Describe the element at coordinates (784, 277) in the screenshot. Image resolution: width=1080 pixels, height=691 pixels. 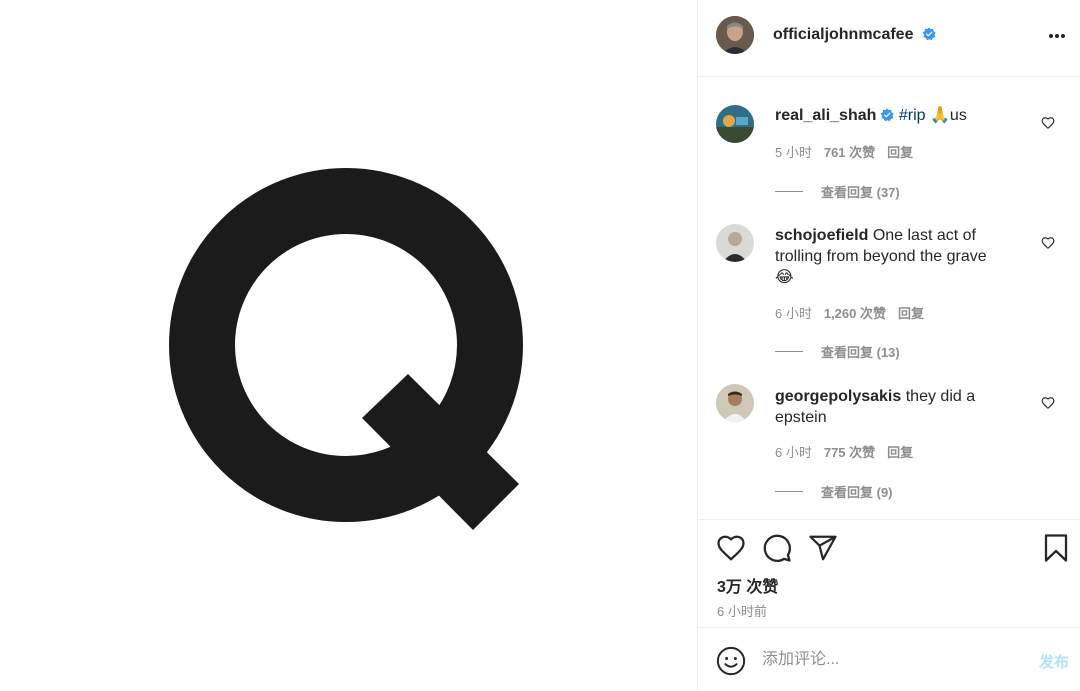
I see `laughing-emoji: 😂` at that location.